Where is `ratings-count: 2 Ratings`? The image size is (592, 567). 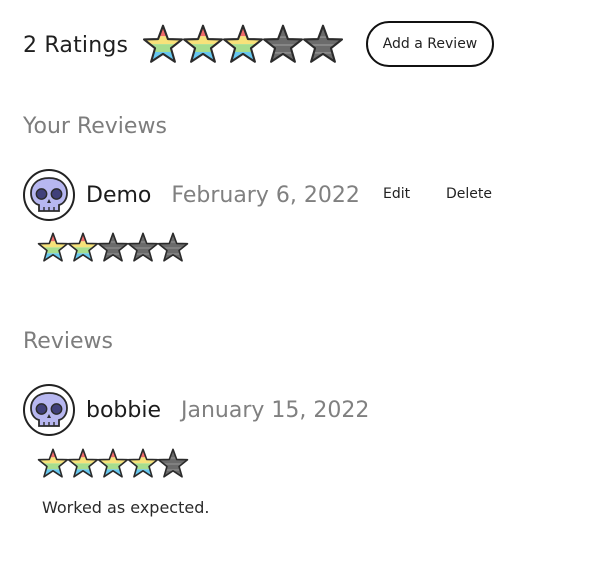
ratings-count: 2 Ratings is located at coordinates (76, 45).